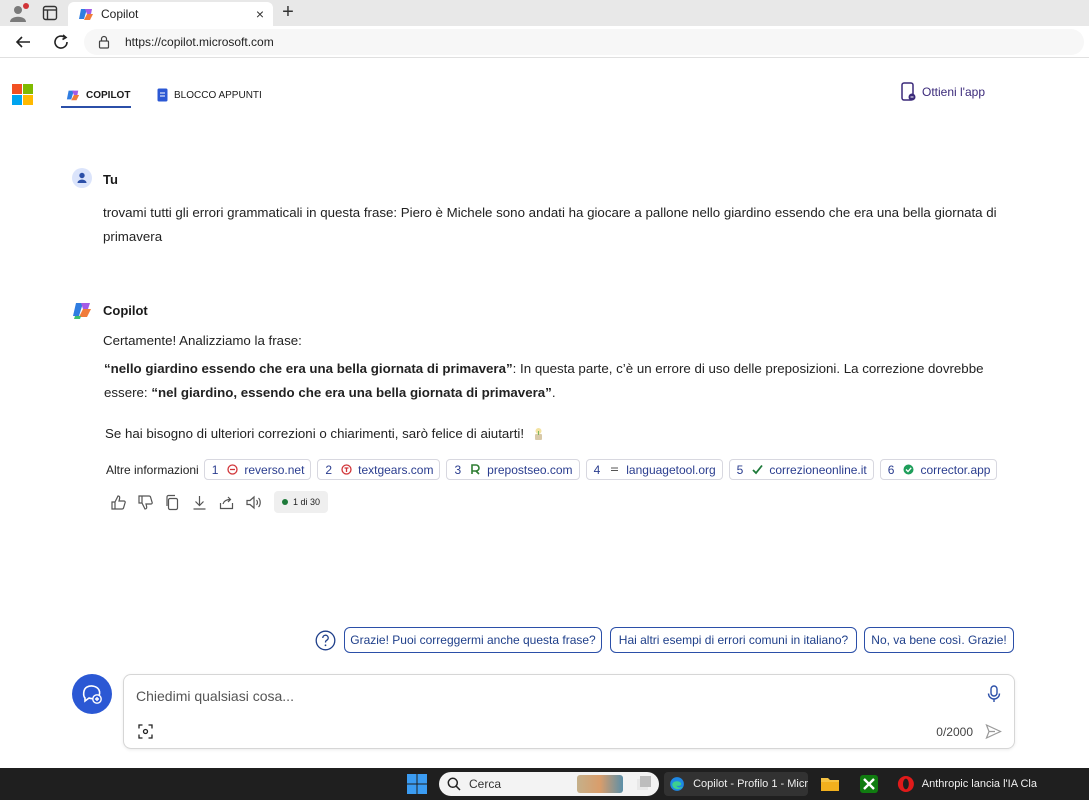 This screenshot has width=1089, height=800. What do you see at coordinates (556, 696) in the screenshot?
I see `chat-input` at bounding box center [556, 696].